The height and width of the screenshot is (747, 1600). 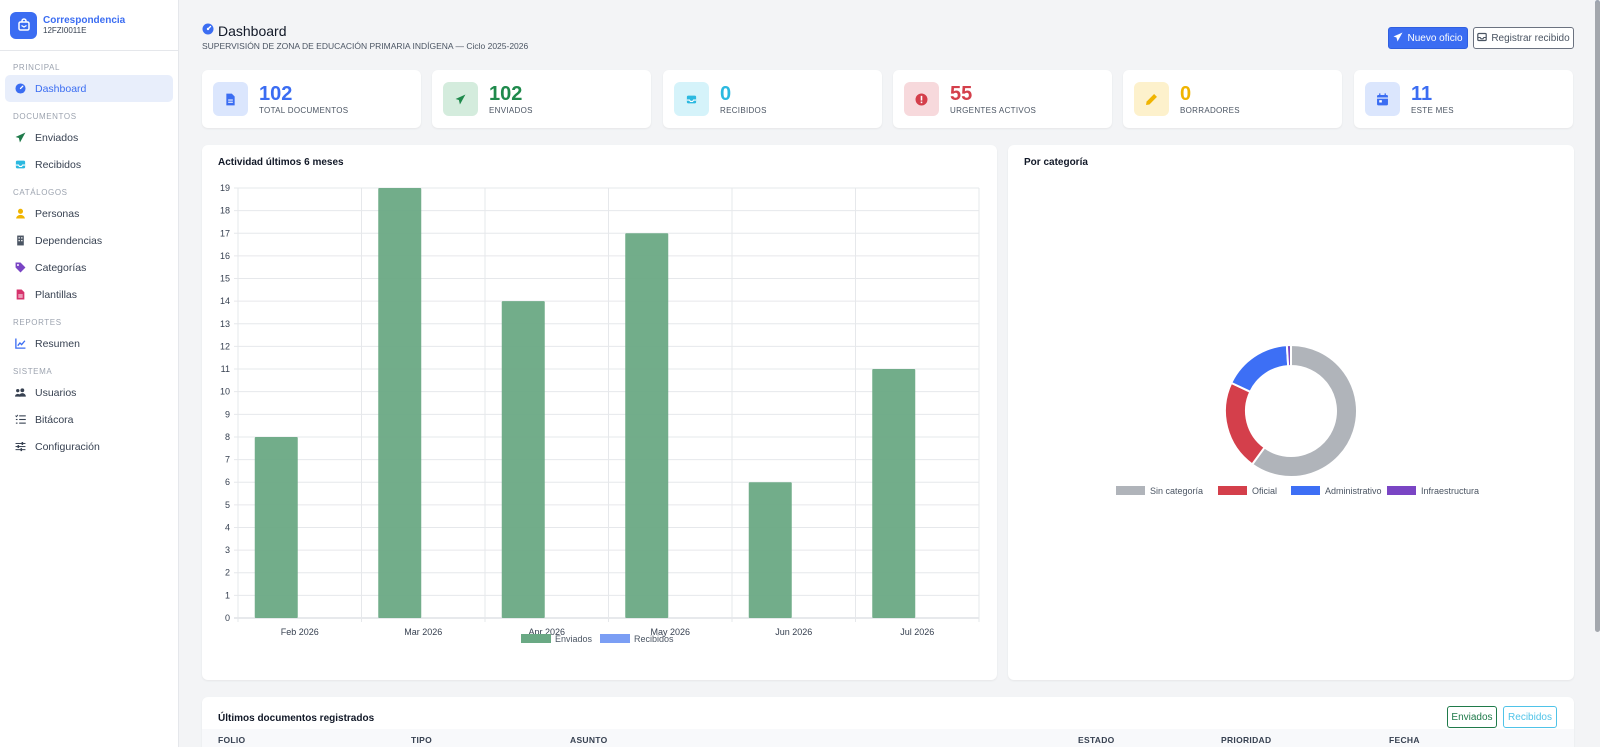 I want to click on building-icon, so click(x=20, y=240).